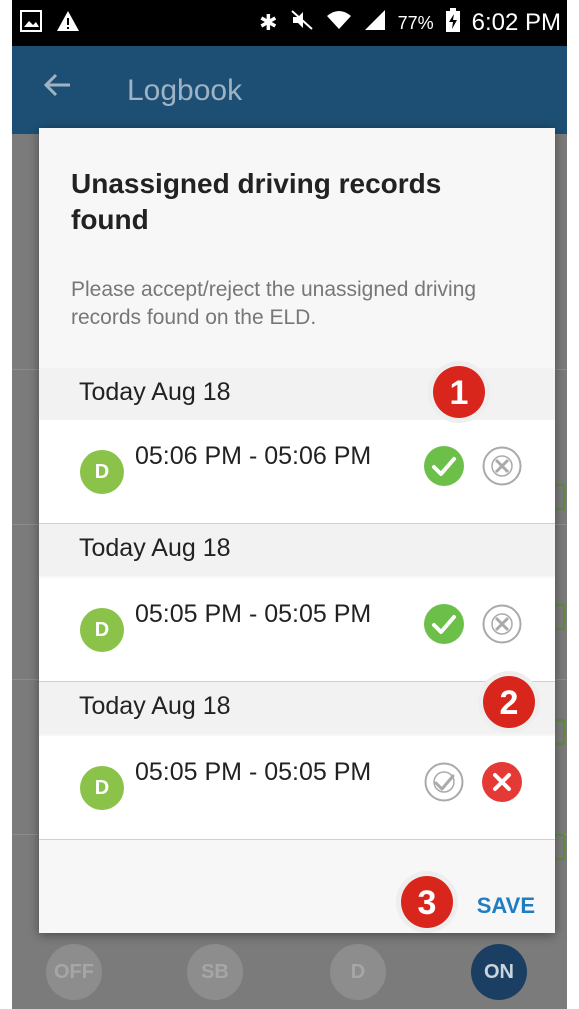  Describe the element at coordinates (31, 24) in the screenshot. I see `image-icon` at that location.